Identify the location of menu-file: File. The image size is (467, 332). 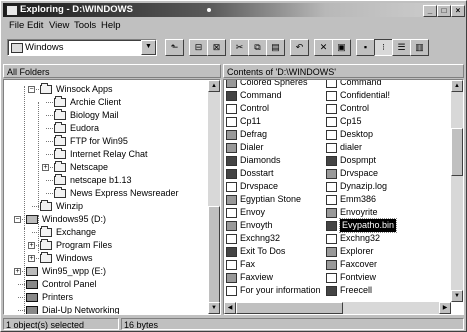
(16, 25).